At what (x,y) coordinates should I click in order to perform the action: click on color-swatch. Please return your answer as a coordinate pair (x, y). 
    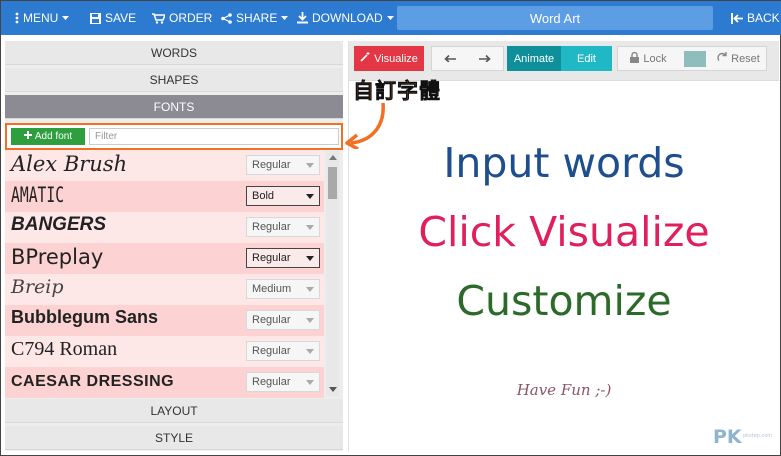
    Looking at the image, I should click on (695, 58).